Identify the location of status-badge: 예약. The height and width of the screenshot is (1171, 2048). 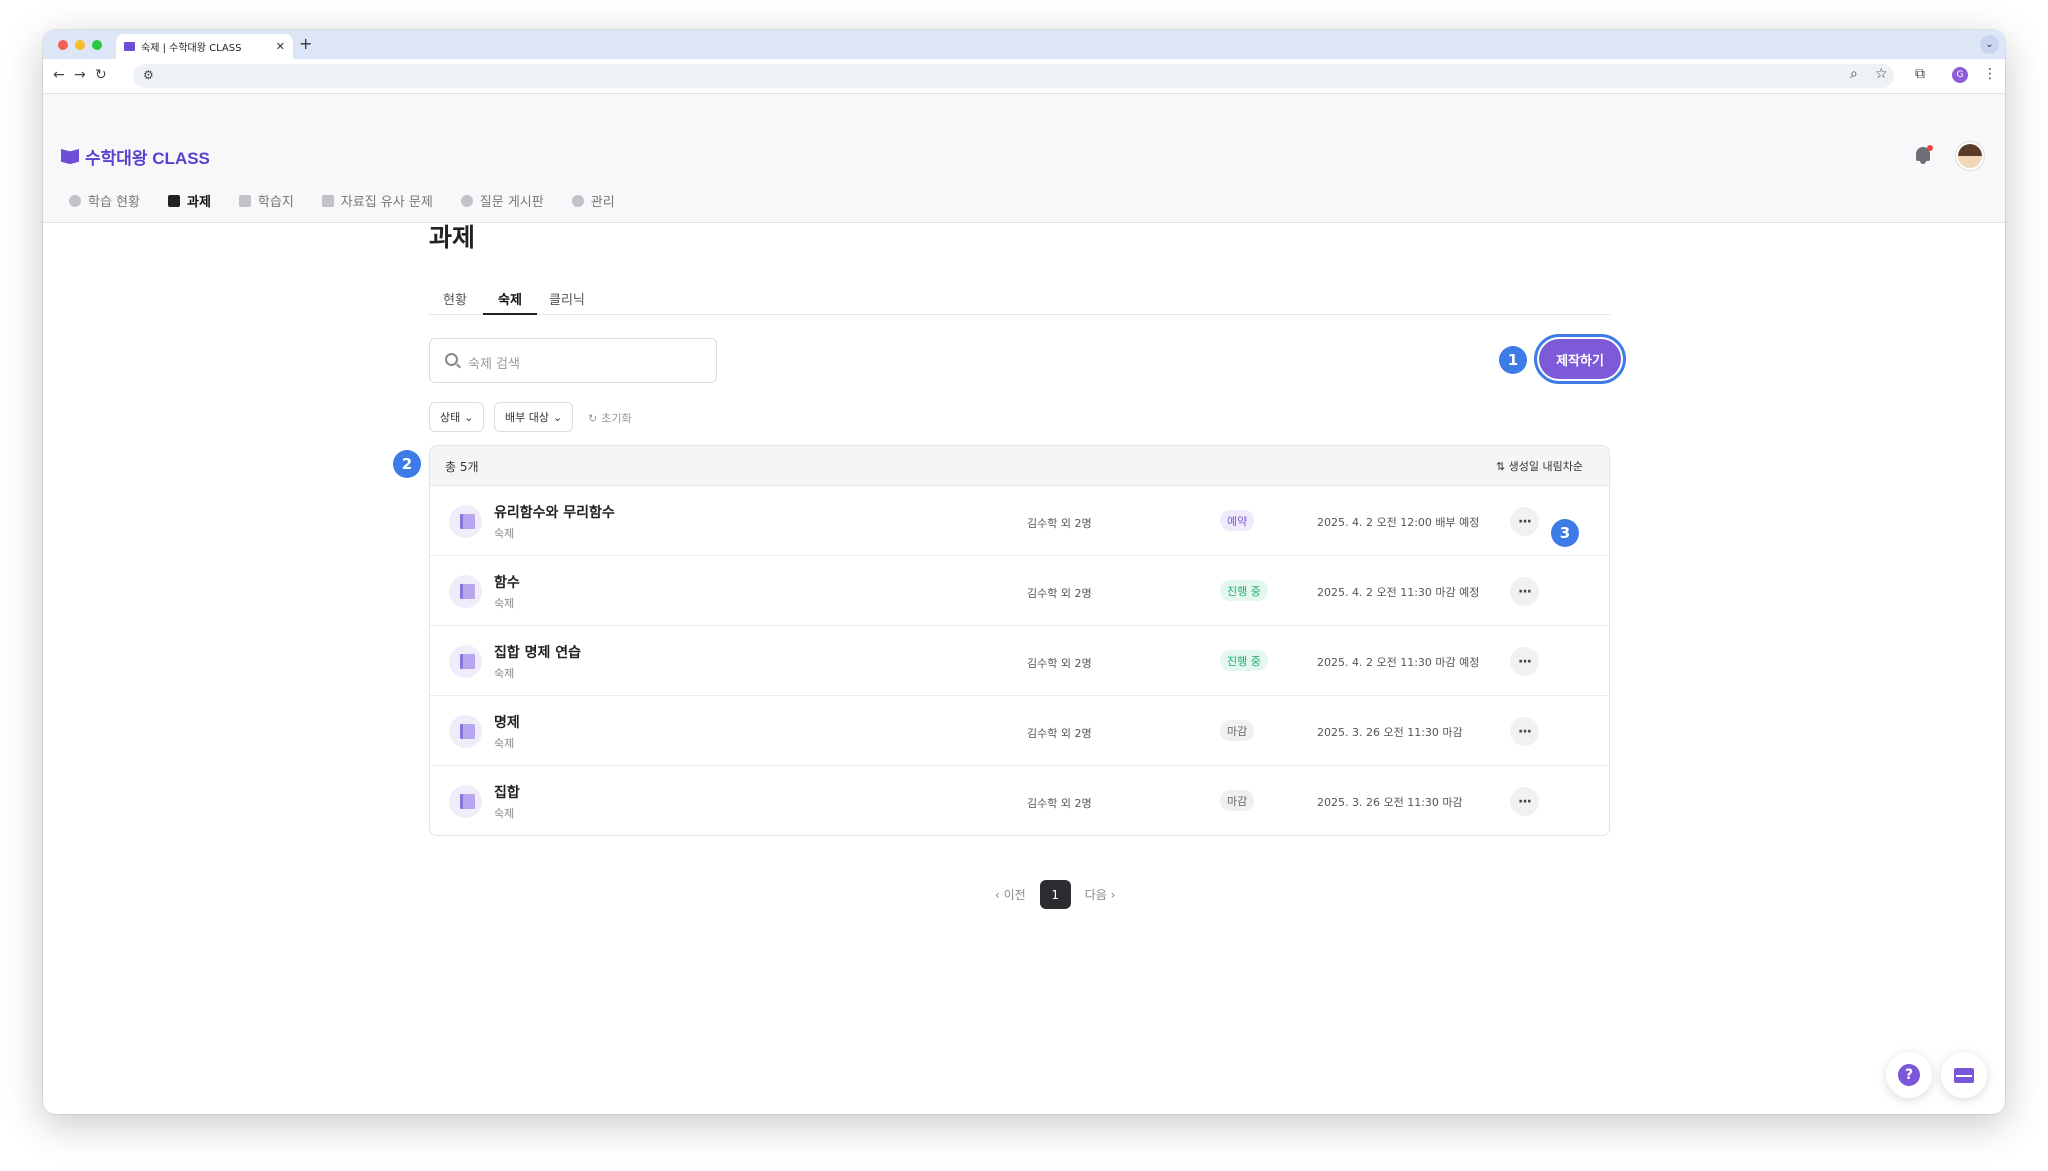
(1237, 520).